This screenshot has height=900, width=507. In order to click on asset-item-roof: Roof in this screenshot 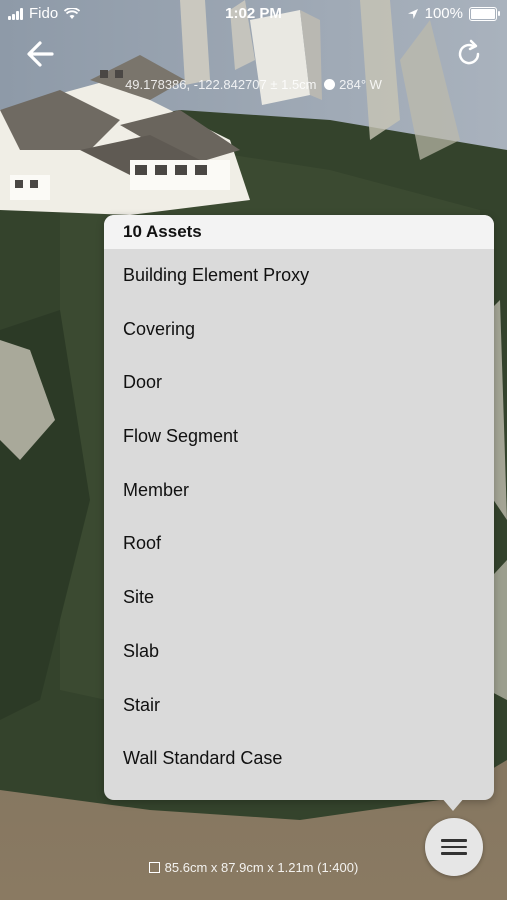, I will do `click(299, 544)`.